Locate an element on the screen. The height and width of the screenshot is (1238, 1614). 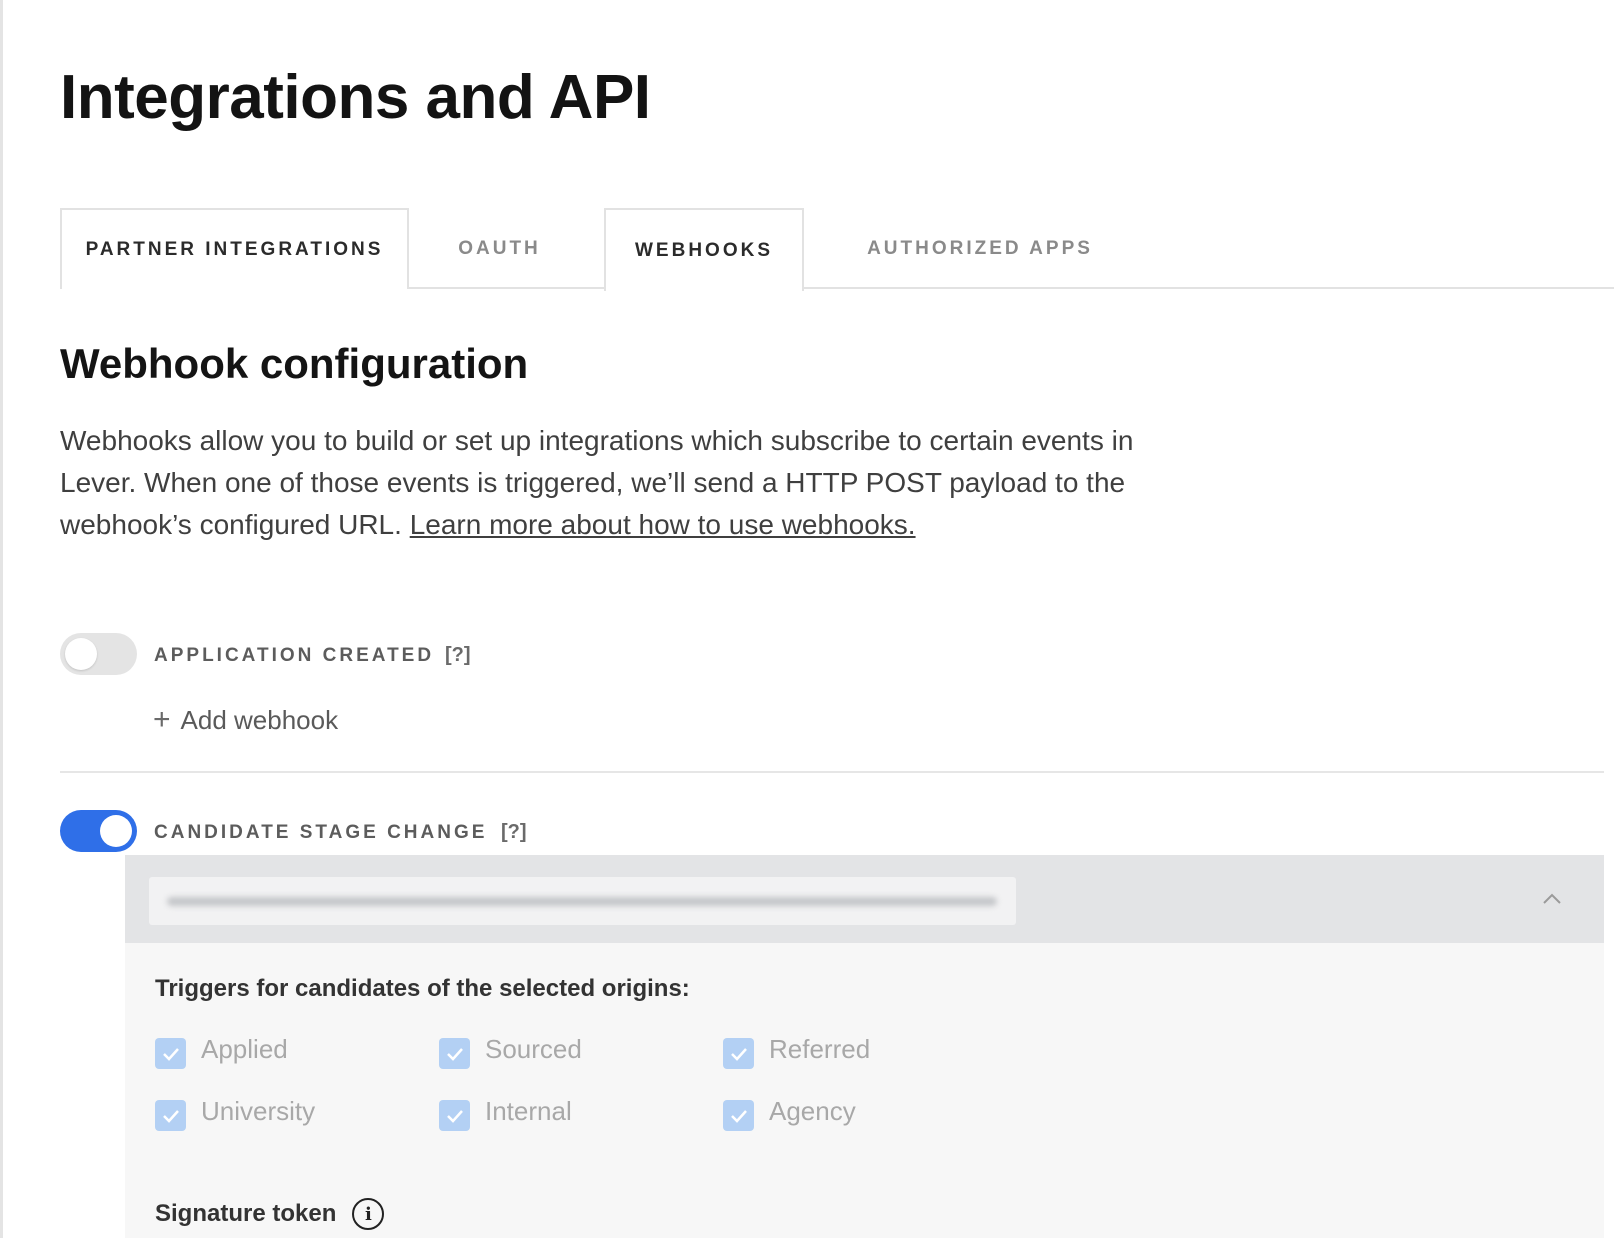
origin-internal: Internal is located at coordinates (505, 1111).